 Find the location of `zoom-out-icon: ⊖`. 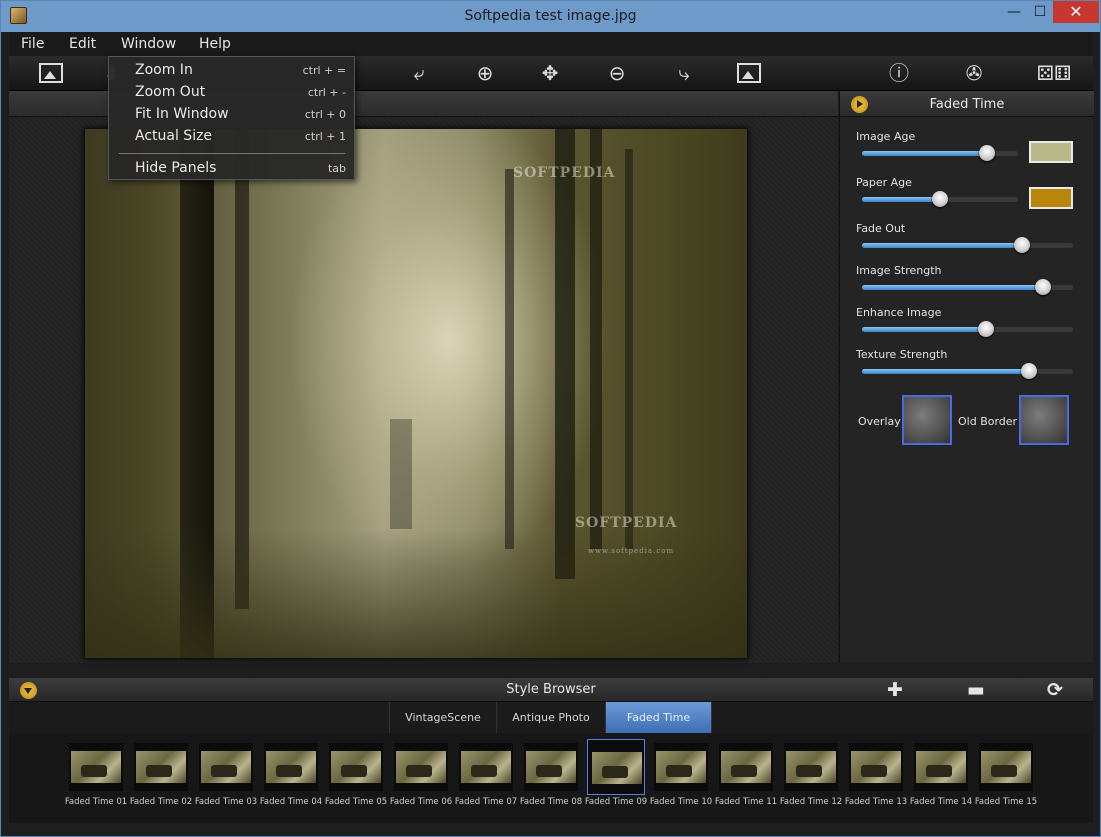

zoom-out-icon: ⊖ is located at coordinates (617, 73).